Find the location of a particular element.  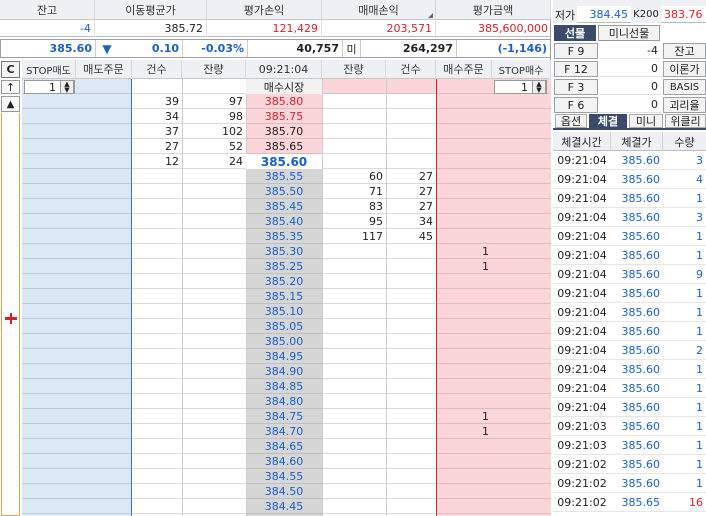

bid-price: 384.90 is located at coordinates (284, 371).